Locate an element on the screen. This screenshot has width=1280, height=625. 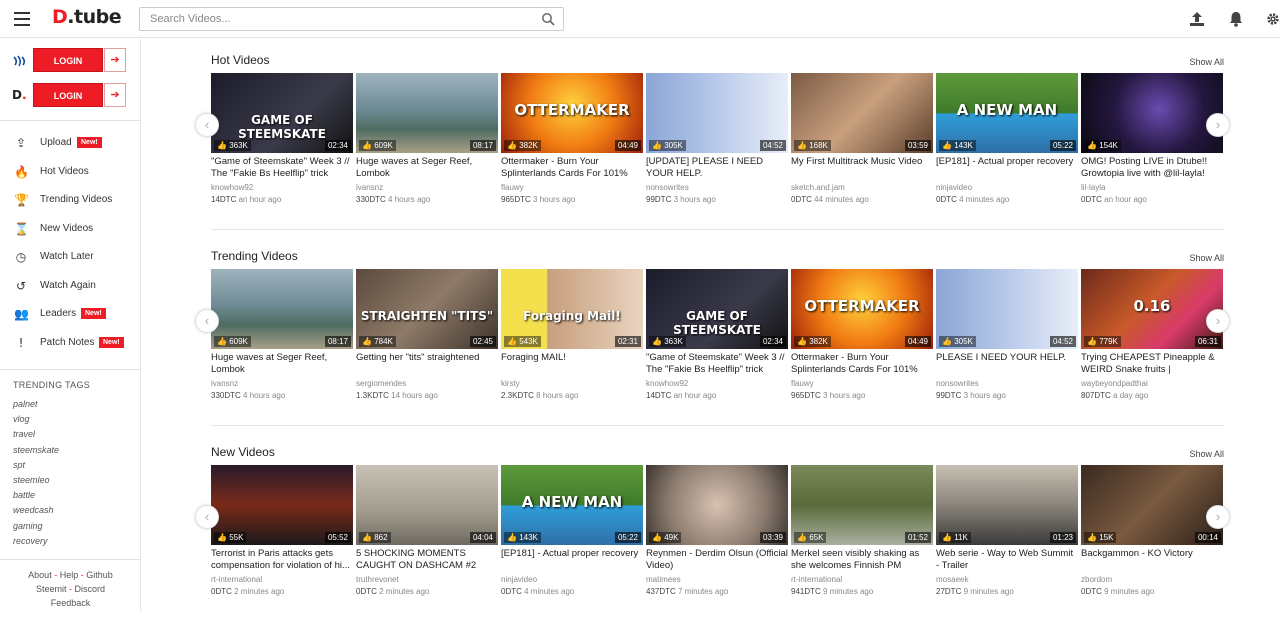
video-title: Huge waves at Seger Reef, Lombok is located at coordinates (427, 168).